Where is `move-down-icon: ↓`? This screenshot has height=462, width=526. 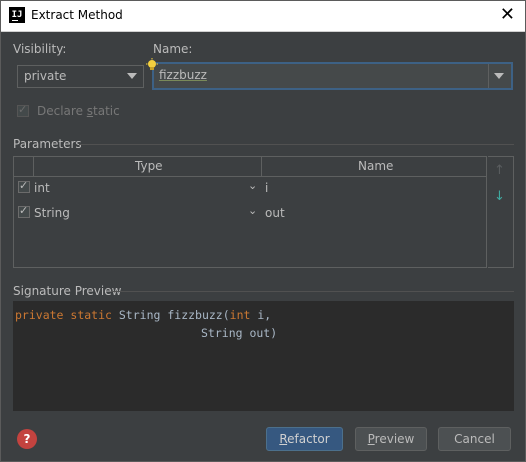
move-down-icon: ↓ is located at coordinates (499, 196).